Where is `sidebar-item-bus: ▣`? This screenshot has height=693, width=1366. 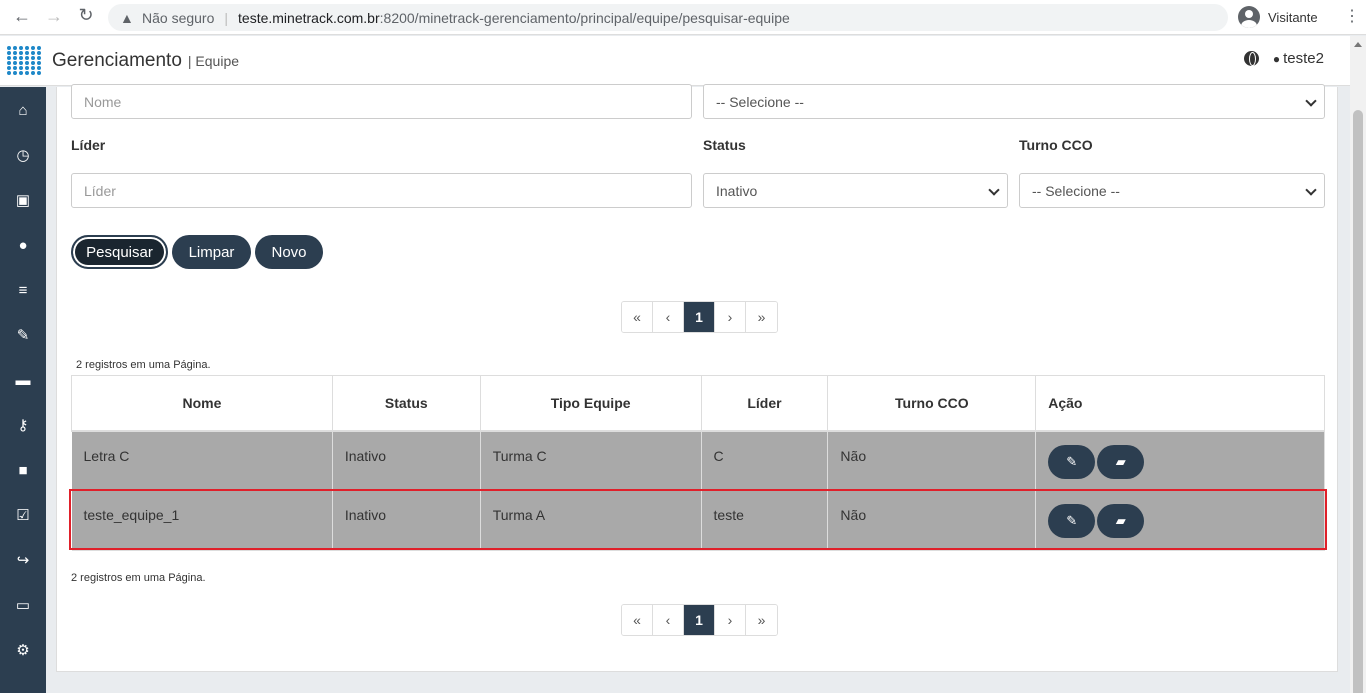
sidebar-item-bus: ▣ is located at coordinates (23, 200).